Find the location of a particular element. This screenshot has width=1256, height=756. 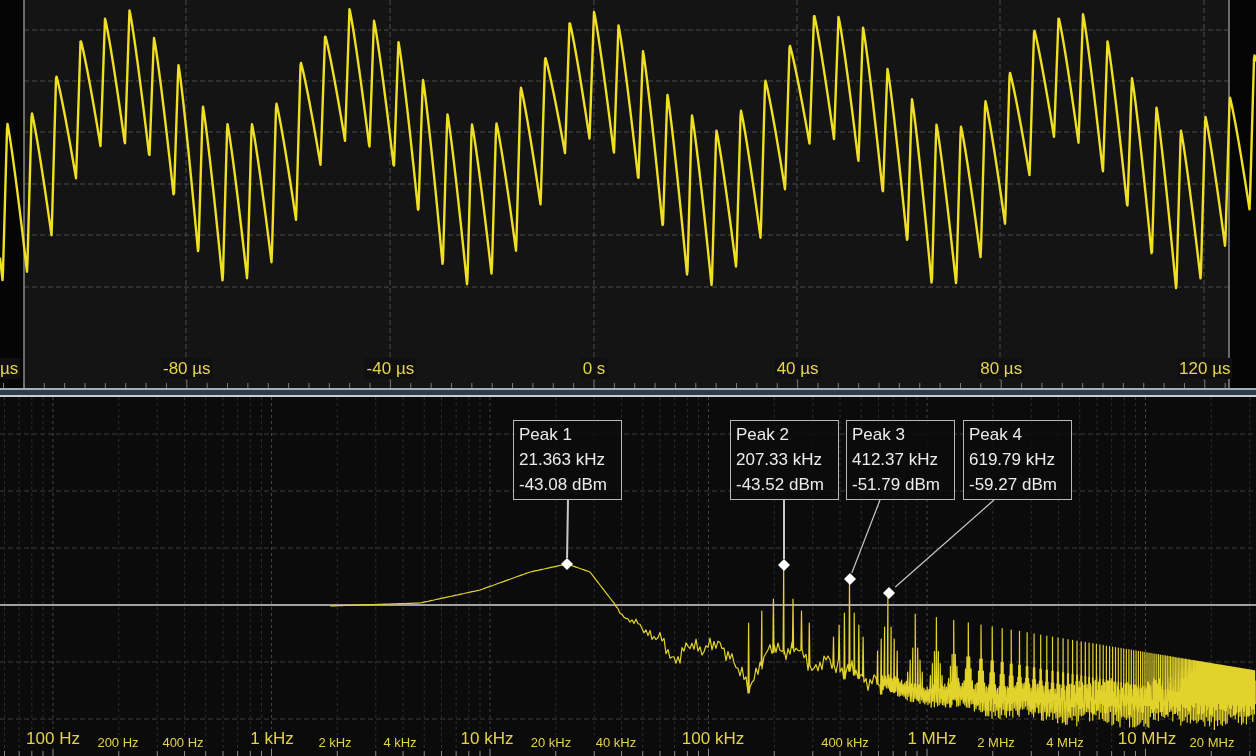

frequency-axis-label: 1 kHz is located at coordinates (272, 739).